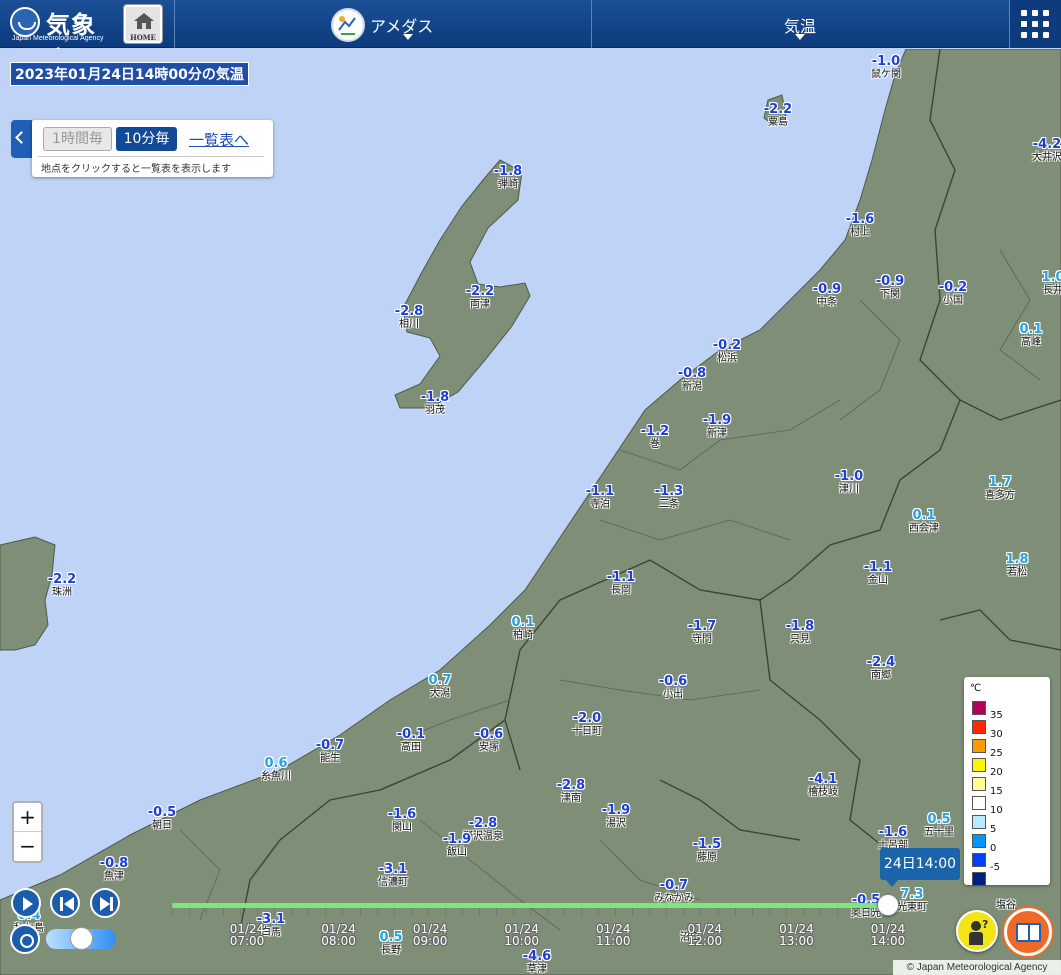 This screenshot has width=1061, height=975. I want to click on station-marker: -0.8 魚津, so click(114, 870).